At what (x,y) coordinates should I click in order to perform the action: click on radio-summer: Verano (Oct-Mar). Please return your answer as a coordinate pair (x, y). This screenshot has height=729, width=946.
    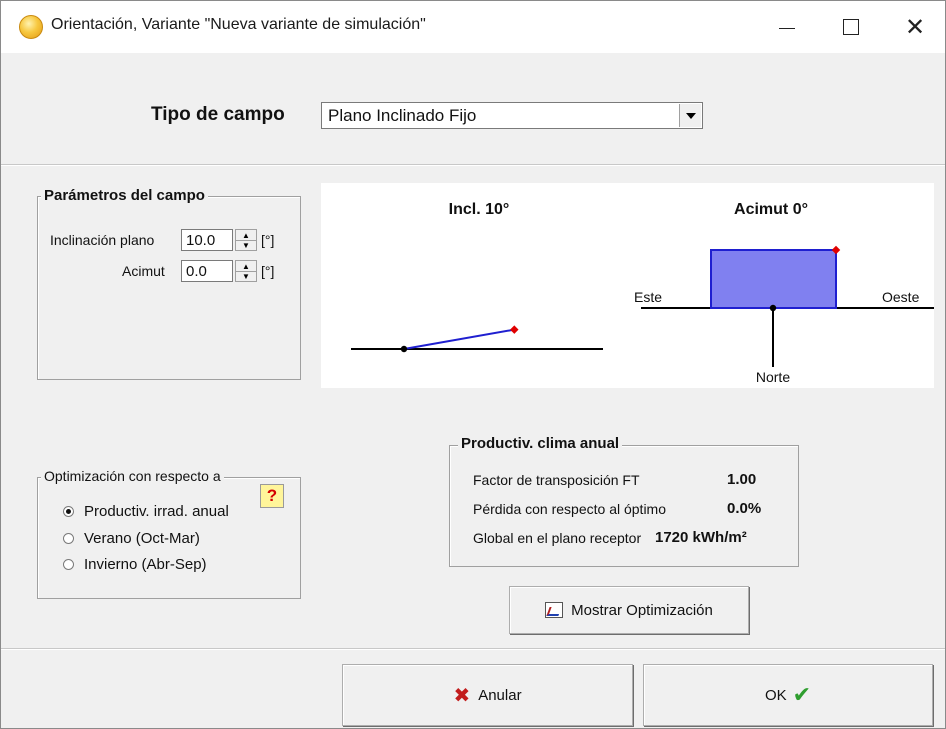
    Looking at the image, I should click on (131, 538).